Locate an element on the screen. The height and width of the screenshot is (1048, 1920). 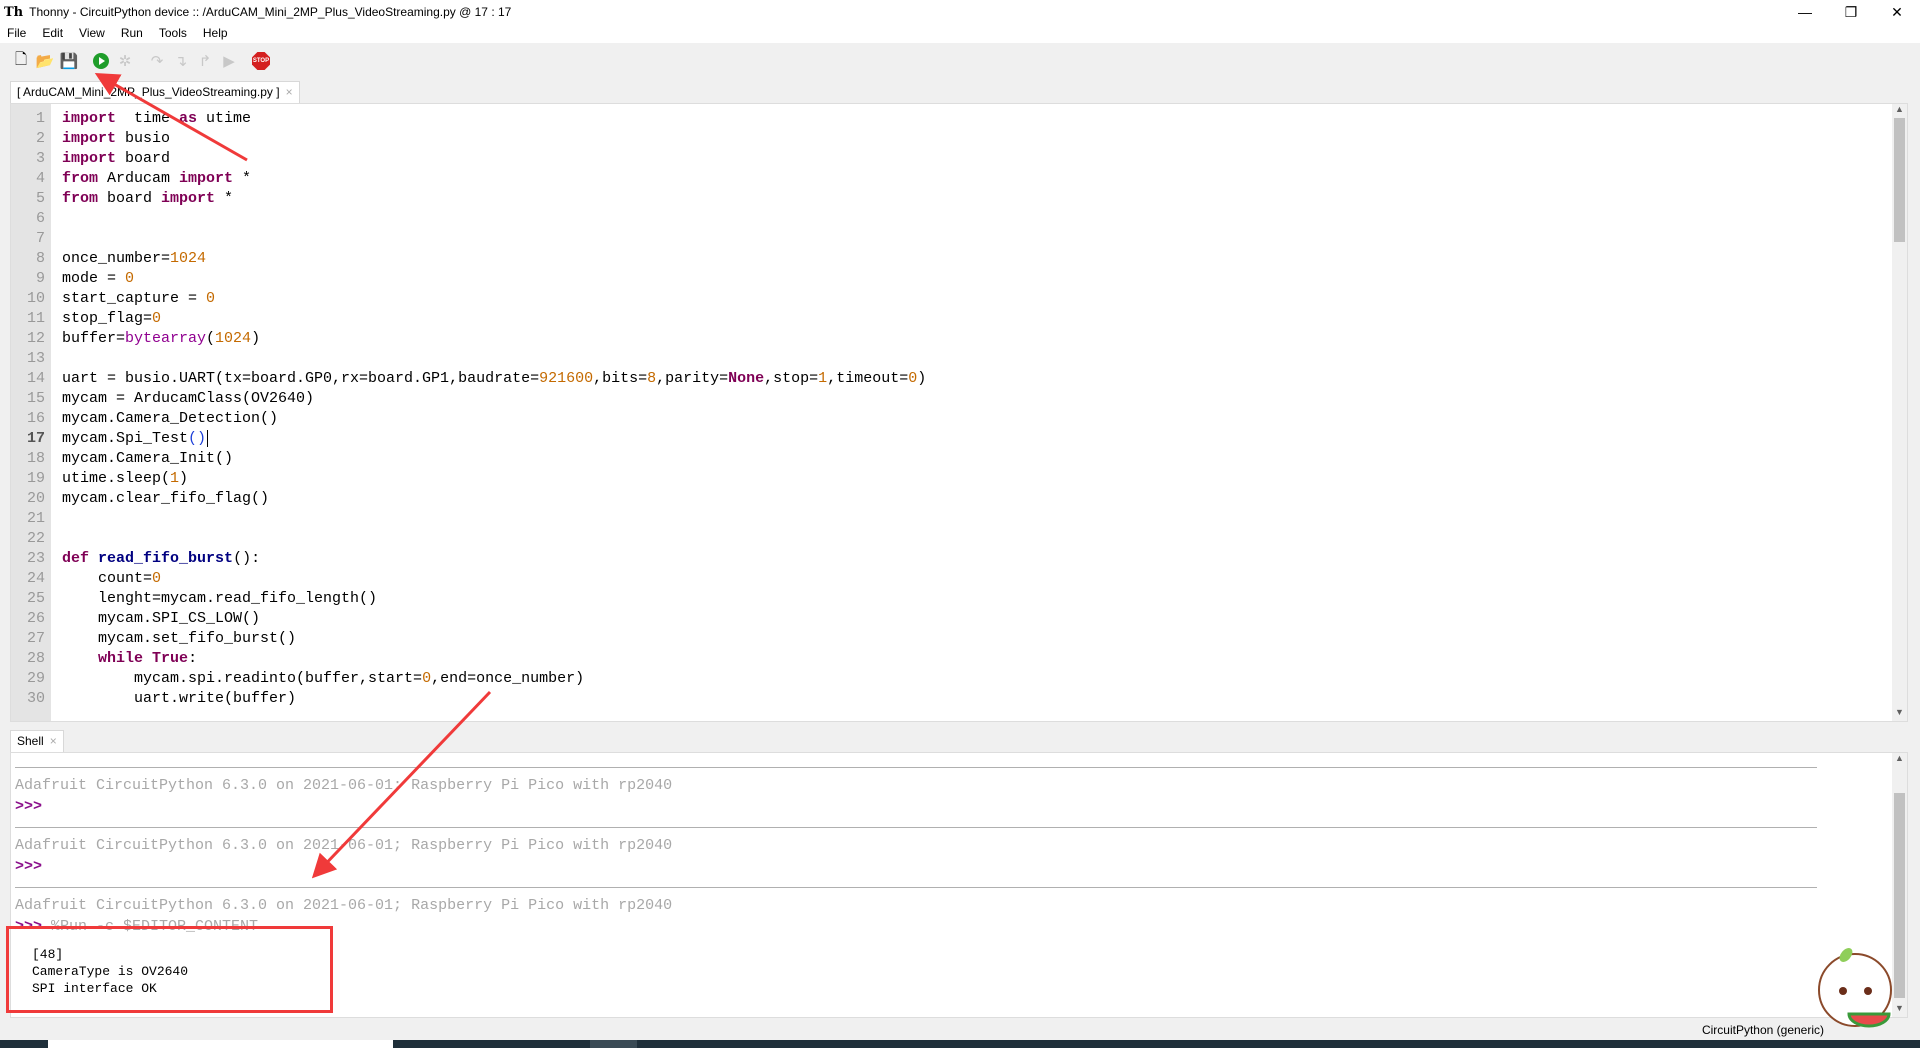
debug-icon: ✲ is located at coordinates (125, 61).